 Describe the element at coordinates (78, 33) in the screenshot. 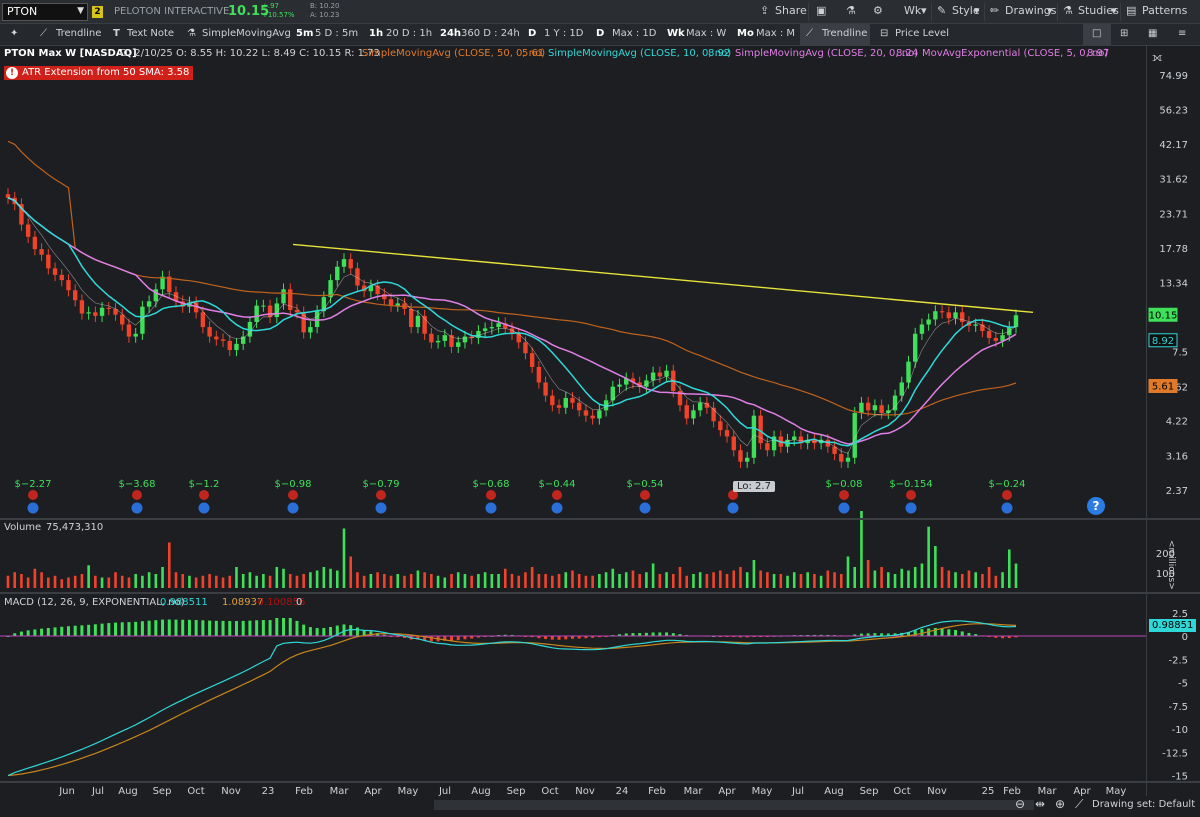

I see `trendline-tool: Trendline` at that location.